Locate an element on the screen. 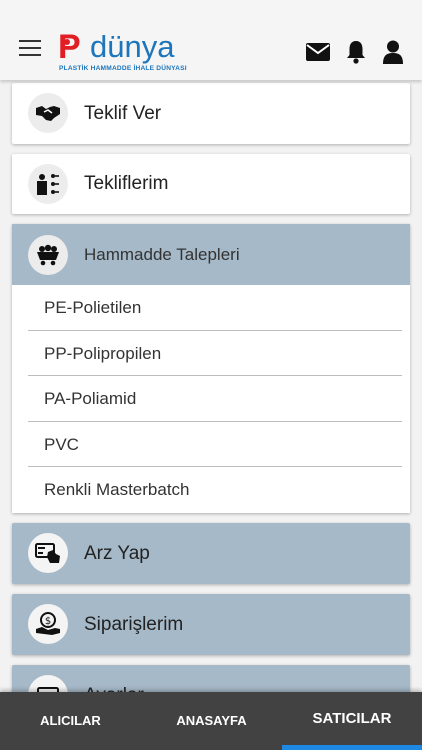  user-icon is located at coordinates (393, 54).